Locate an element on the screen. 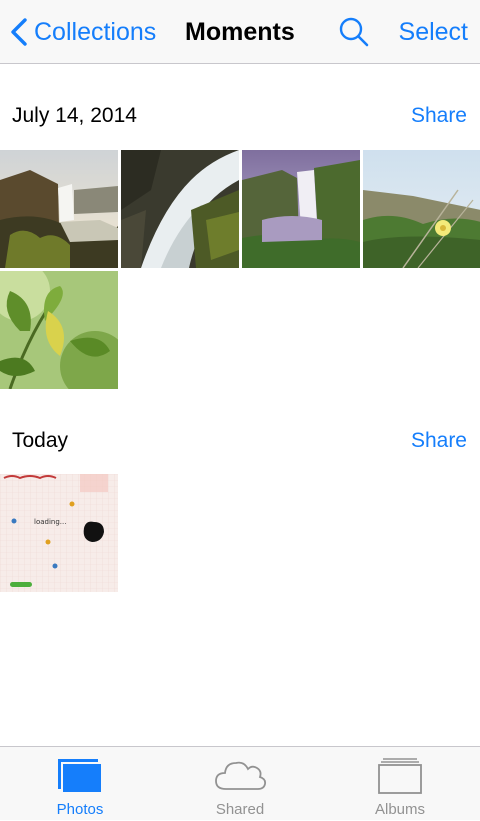 Image resolution: width=480 pixels, height=821 pixels. tab-label: Shared is located at coordinates (240, 809).